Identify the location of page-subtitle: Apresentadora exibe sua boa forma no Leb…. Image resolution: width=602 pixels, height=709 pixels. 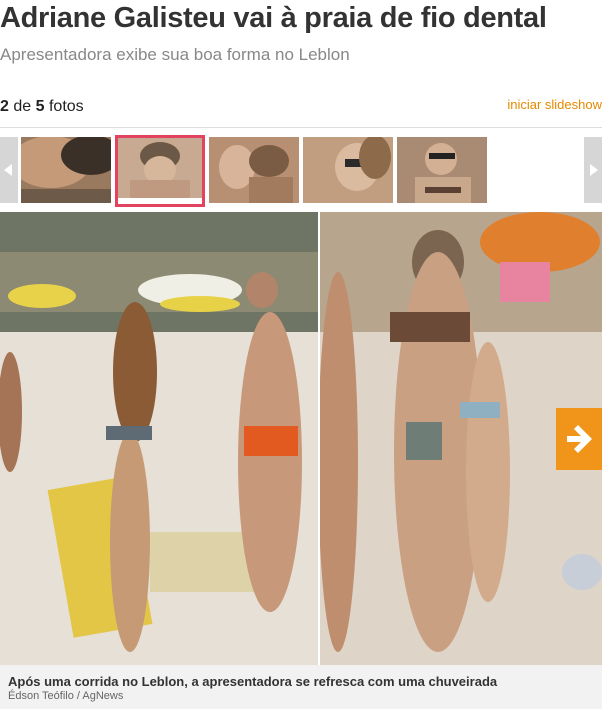
(175, 54).